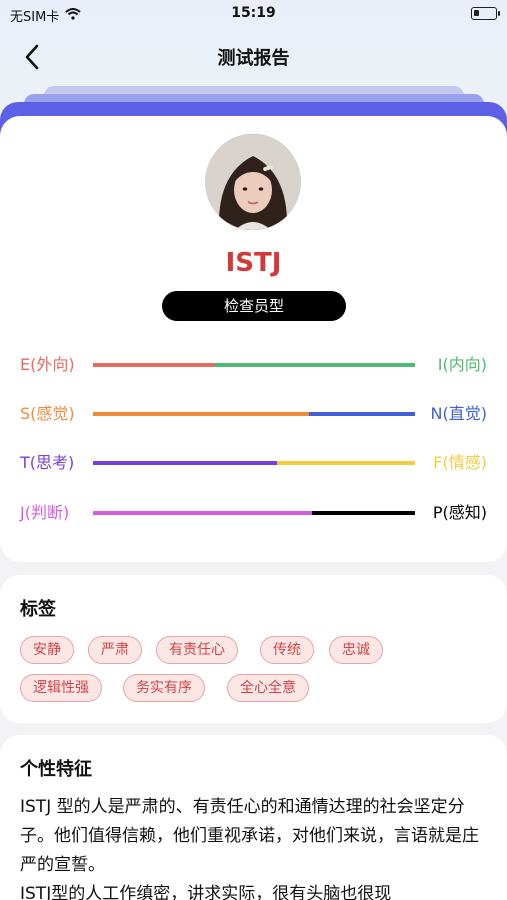  I want to click on navigation-bar: 测试报告, so click(253, 57).